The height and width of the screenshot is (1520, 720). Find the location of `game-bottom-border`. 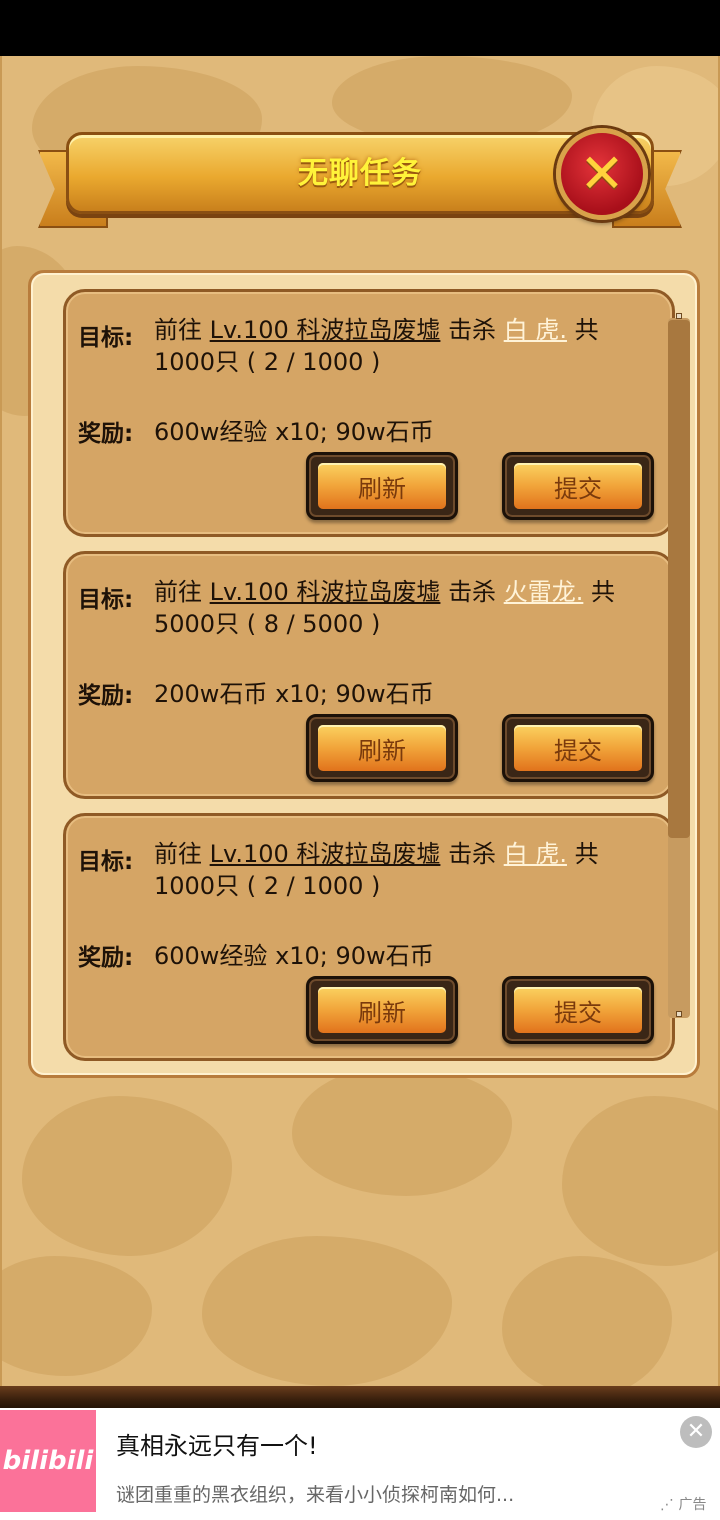

game-bottom-border is located at coordinates (360, 1397).